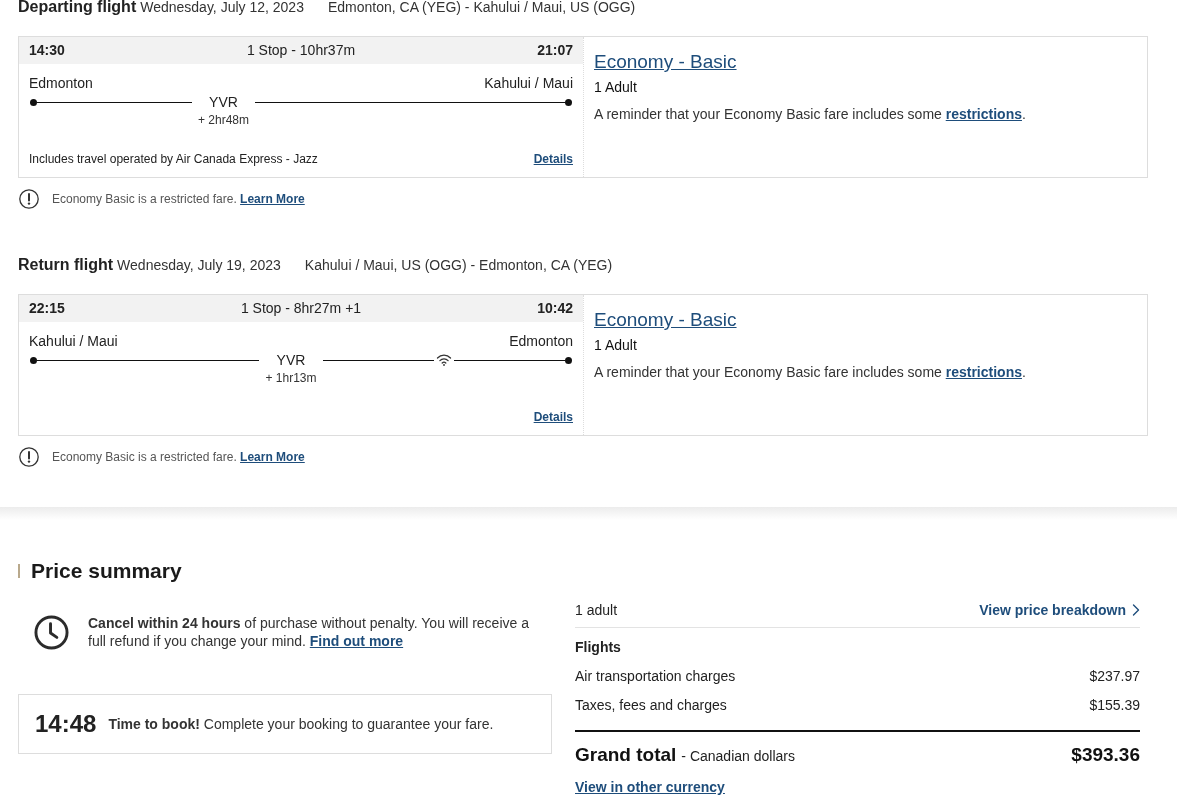 The height and width of the screenshot is (797, 1177). Describe the element at coordinates (458, 265) in the screenshot. I see `flight-route: Kahului / Maui, US (OGG) - Edmonton, CA (YEG)` at that location.